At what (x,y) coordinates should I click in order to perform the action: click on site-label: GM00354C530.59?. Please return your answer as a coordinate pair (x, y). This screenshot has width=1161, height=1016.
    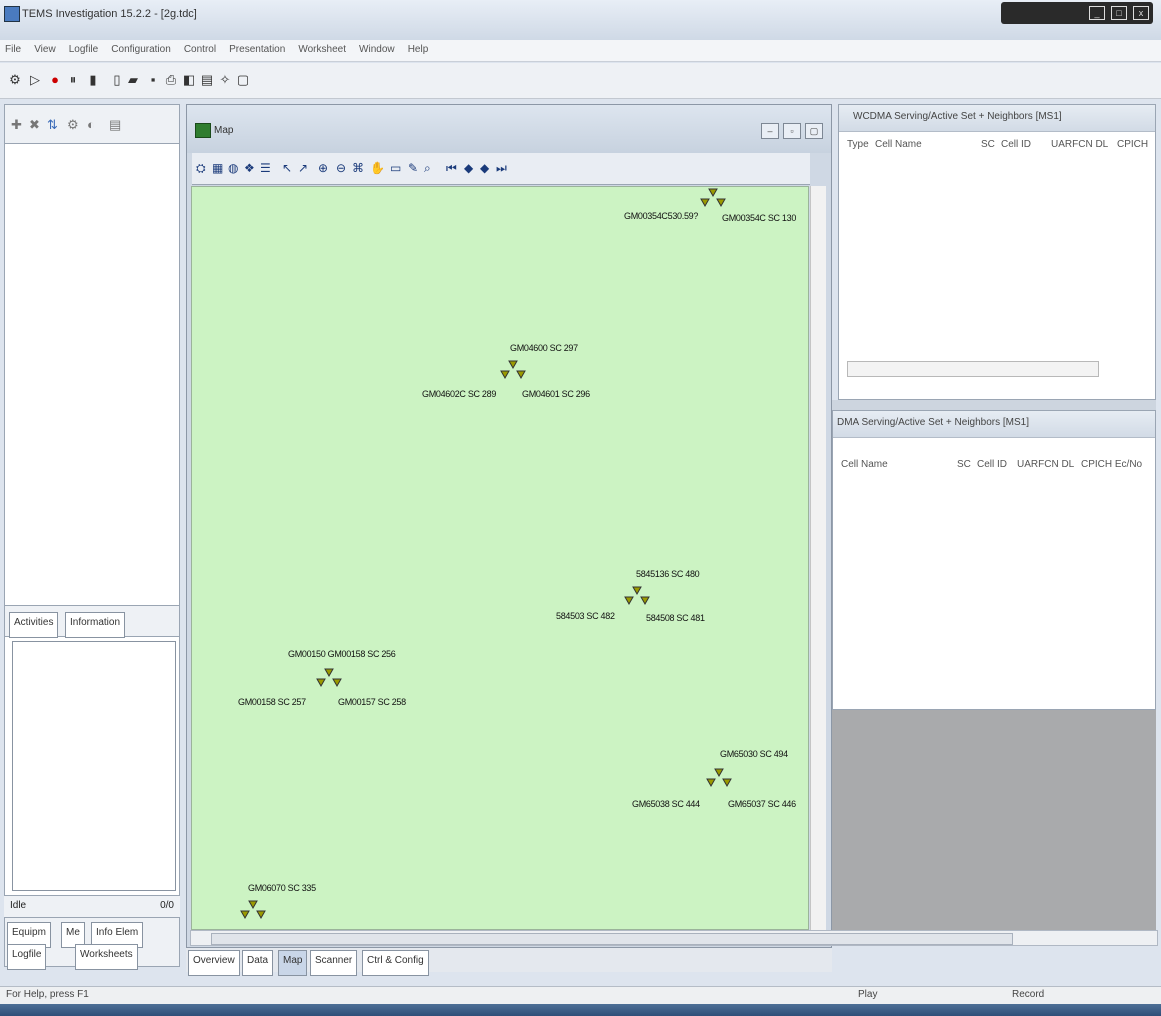
    Looking at the image, I should click on (661, 216).